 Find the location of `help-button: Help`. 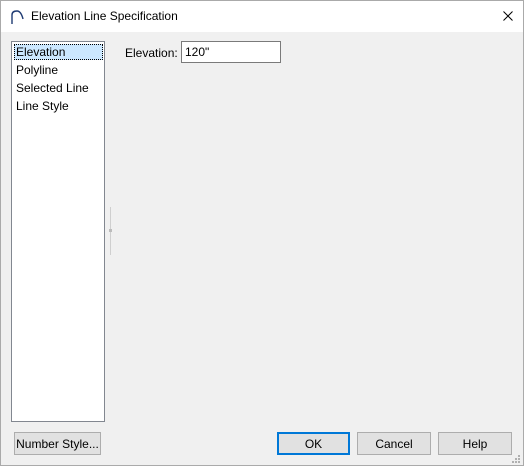

help-button: Help is located at coordinates (475, 443).